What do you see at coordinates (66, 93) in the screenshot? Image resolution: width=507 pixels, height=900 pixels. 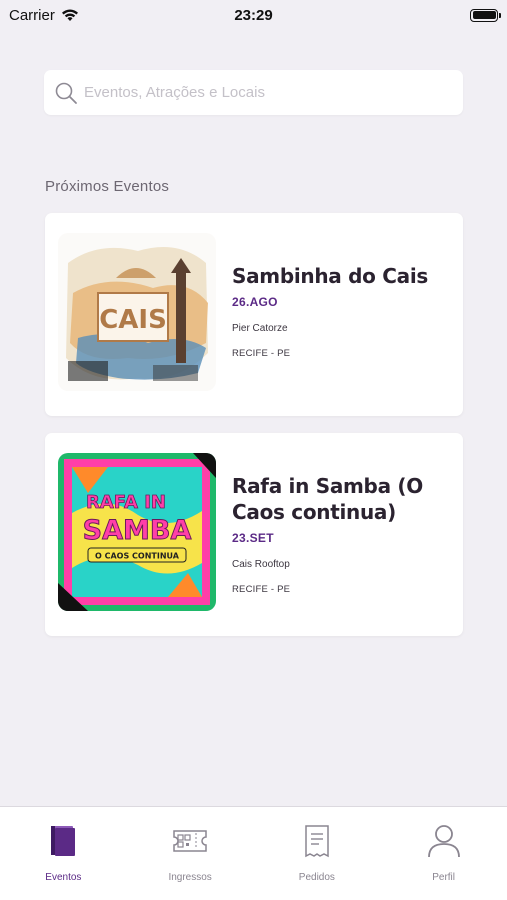 I see `search-icon` at bounding box center [66, 93].